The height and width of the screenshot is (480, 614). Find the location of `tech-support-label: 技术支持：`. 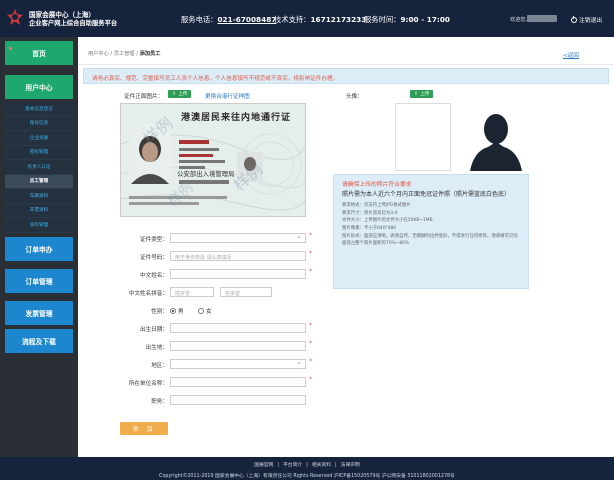

tech-support-label: 技术支持： is located at coordinates (292, 19).